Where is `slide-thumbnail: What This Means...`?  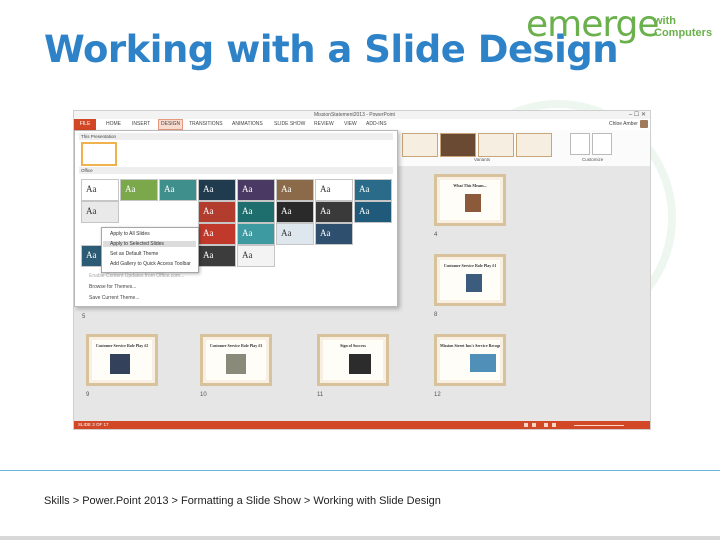
slide-thumbnail: What This Means... is located at coordinates (470, 200).